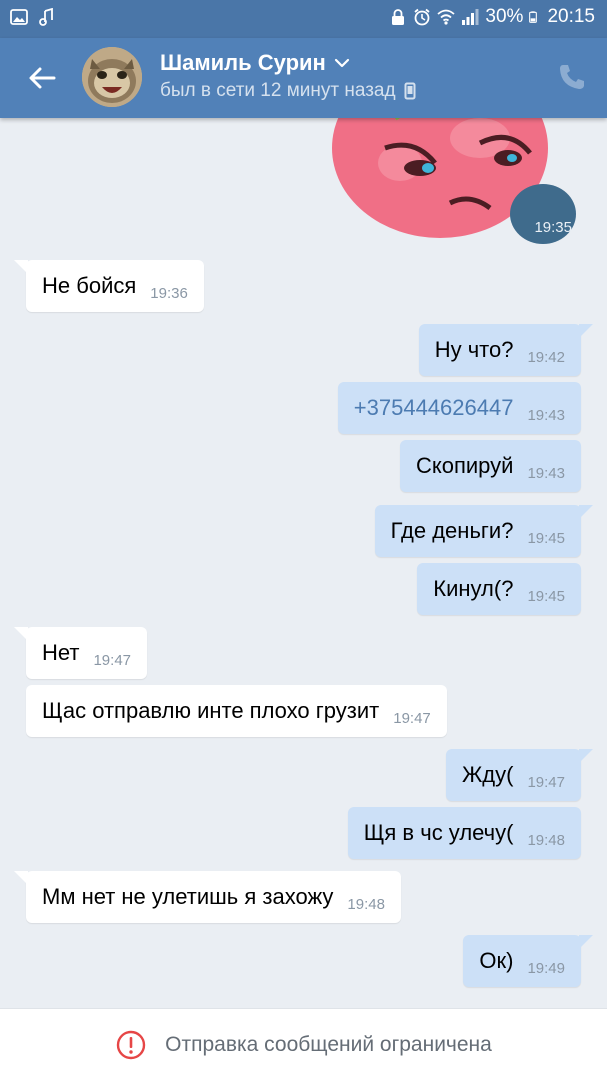 Image resolution: width=607 pixels, height=1080 pixels. What do you see at coordinates (243, 62) in the screenshot?
I see `contact-name-text: Шамиль Сурин` at bounding box center [243, 62].